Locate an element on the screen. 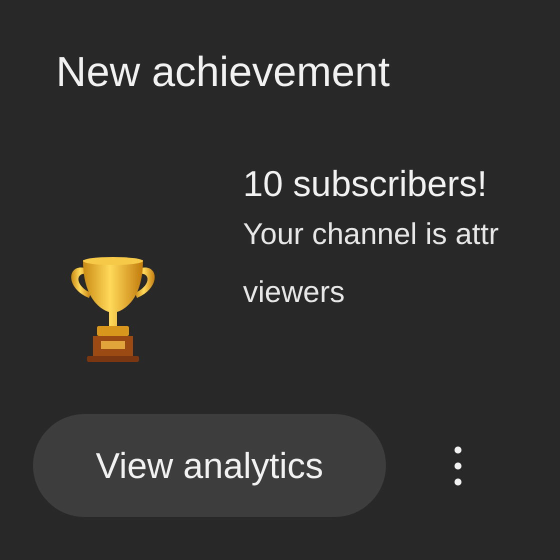  card-title: New achievement is located at coordinates (223, 72).